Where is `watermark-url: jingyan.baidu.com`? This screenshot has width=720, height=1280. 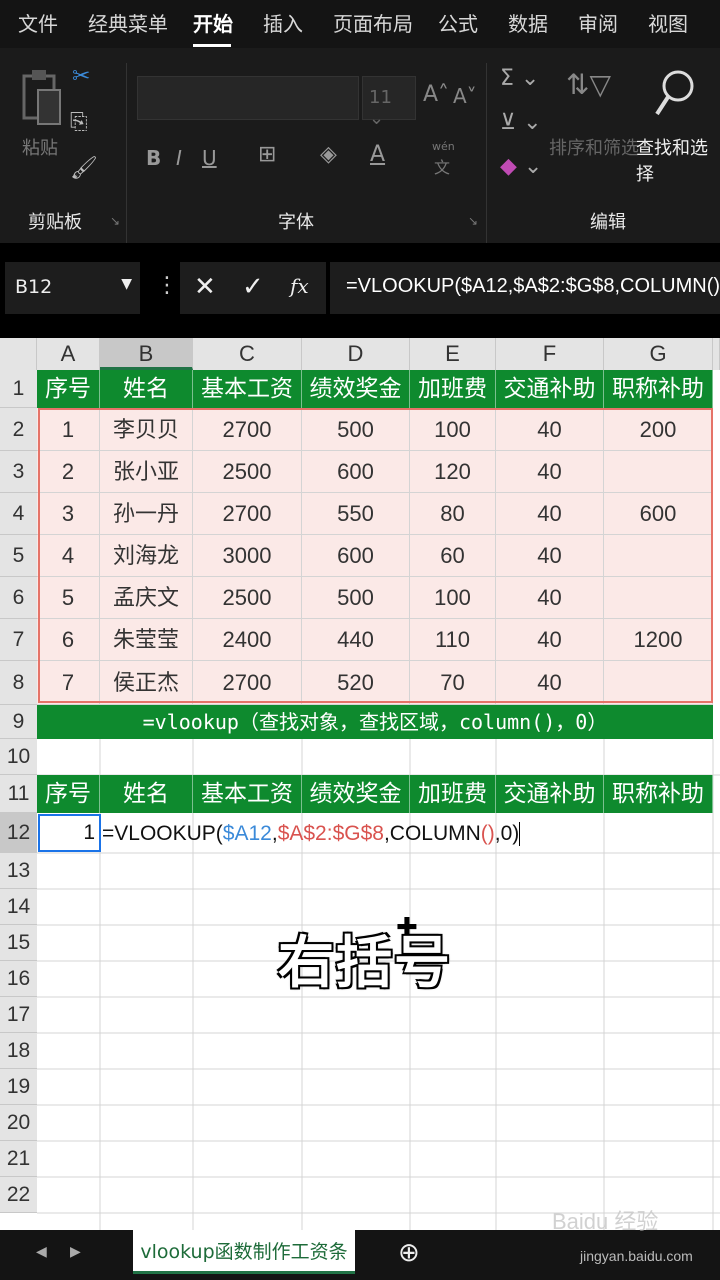 watermark-url: jingyan.baidu.com is located at coordinates (636, 1256).